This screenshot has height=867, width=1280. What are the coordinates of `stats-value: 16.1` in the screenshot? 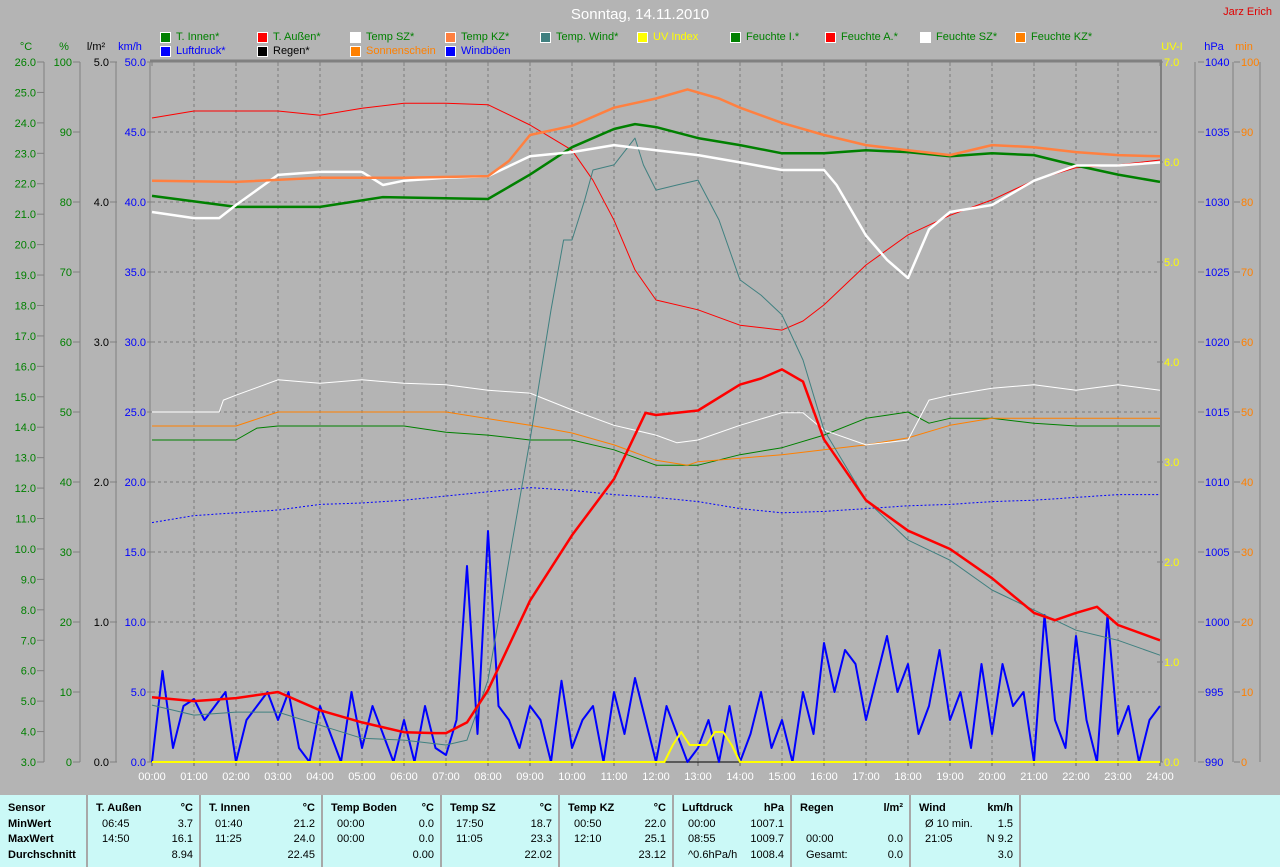 It's located at (182, 839).